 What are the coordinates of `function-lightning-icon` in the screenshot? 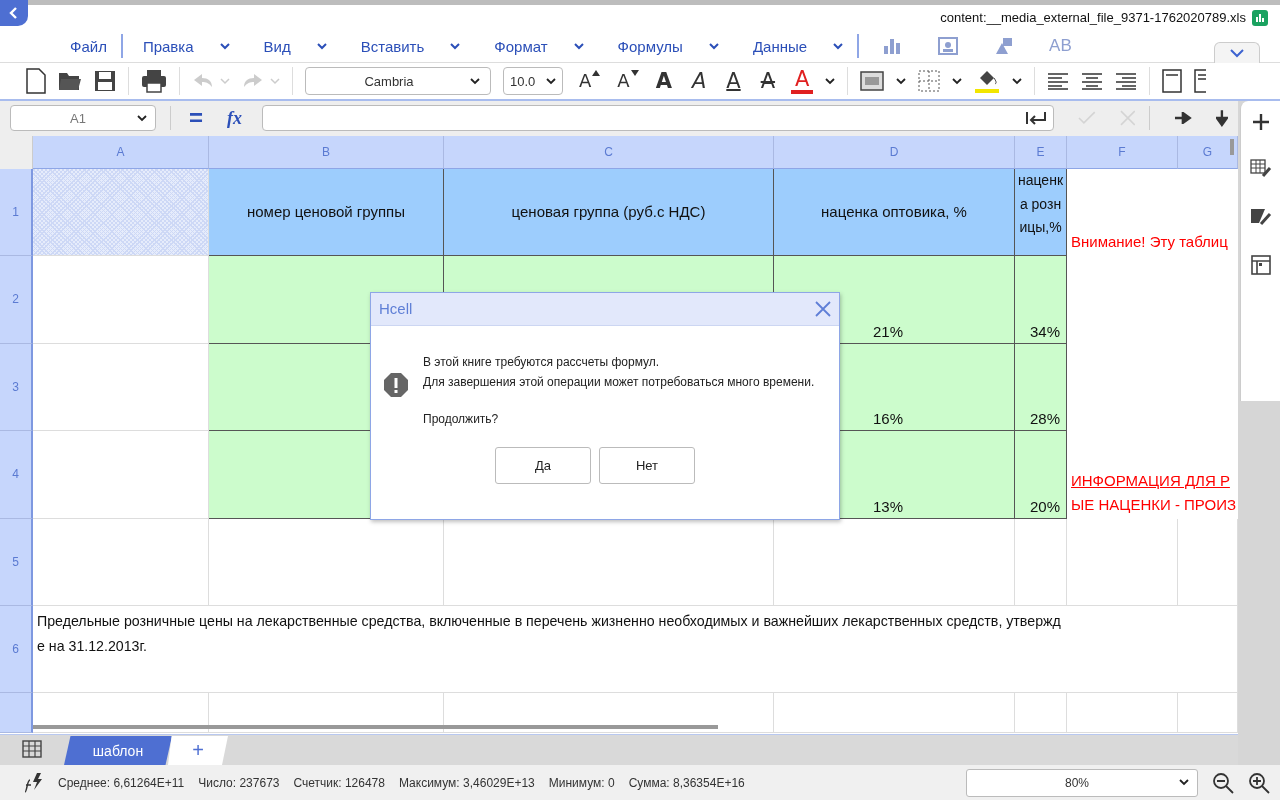 It's located at (33, 782).